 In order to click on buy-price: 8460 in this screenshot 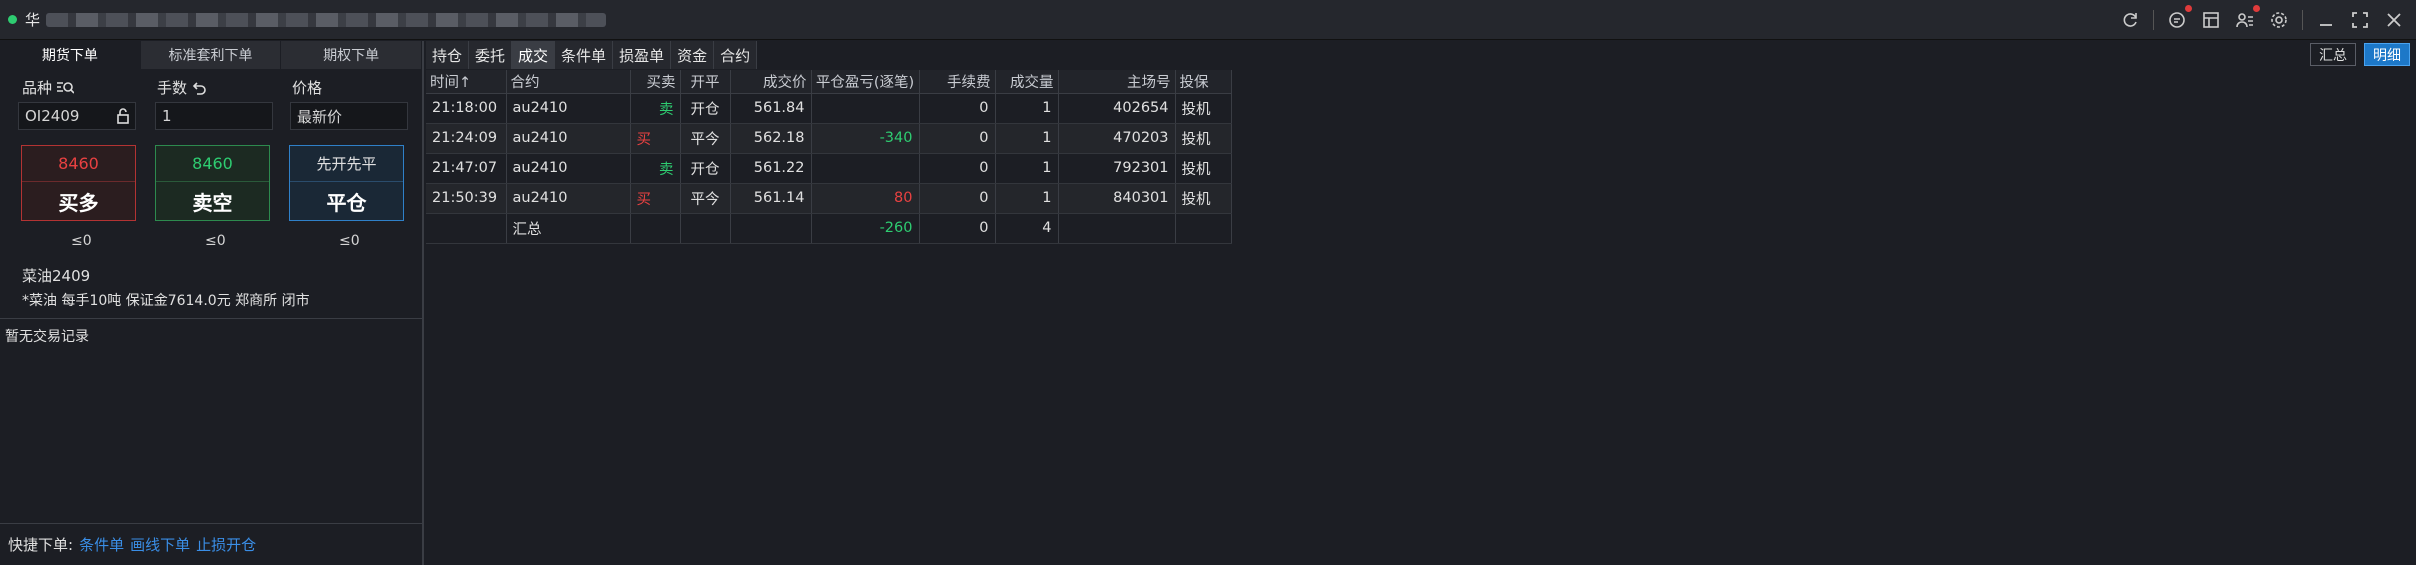, I will do `click(78, 164)`.